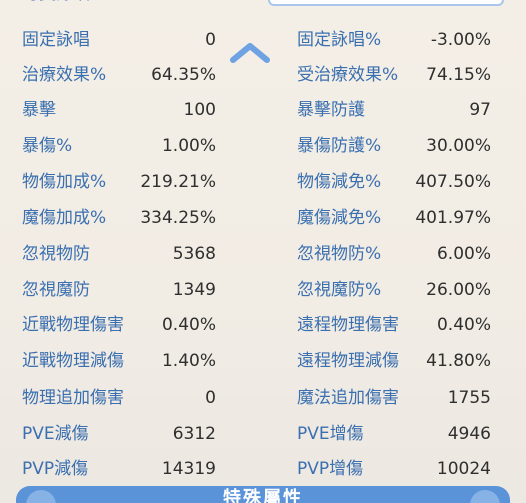 The image size is (526, 503). Describe the element at coordinates (73, 361) in the screenshot. I see `stat-label: 近戰物理減傷` at that location.